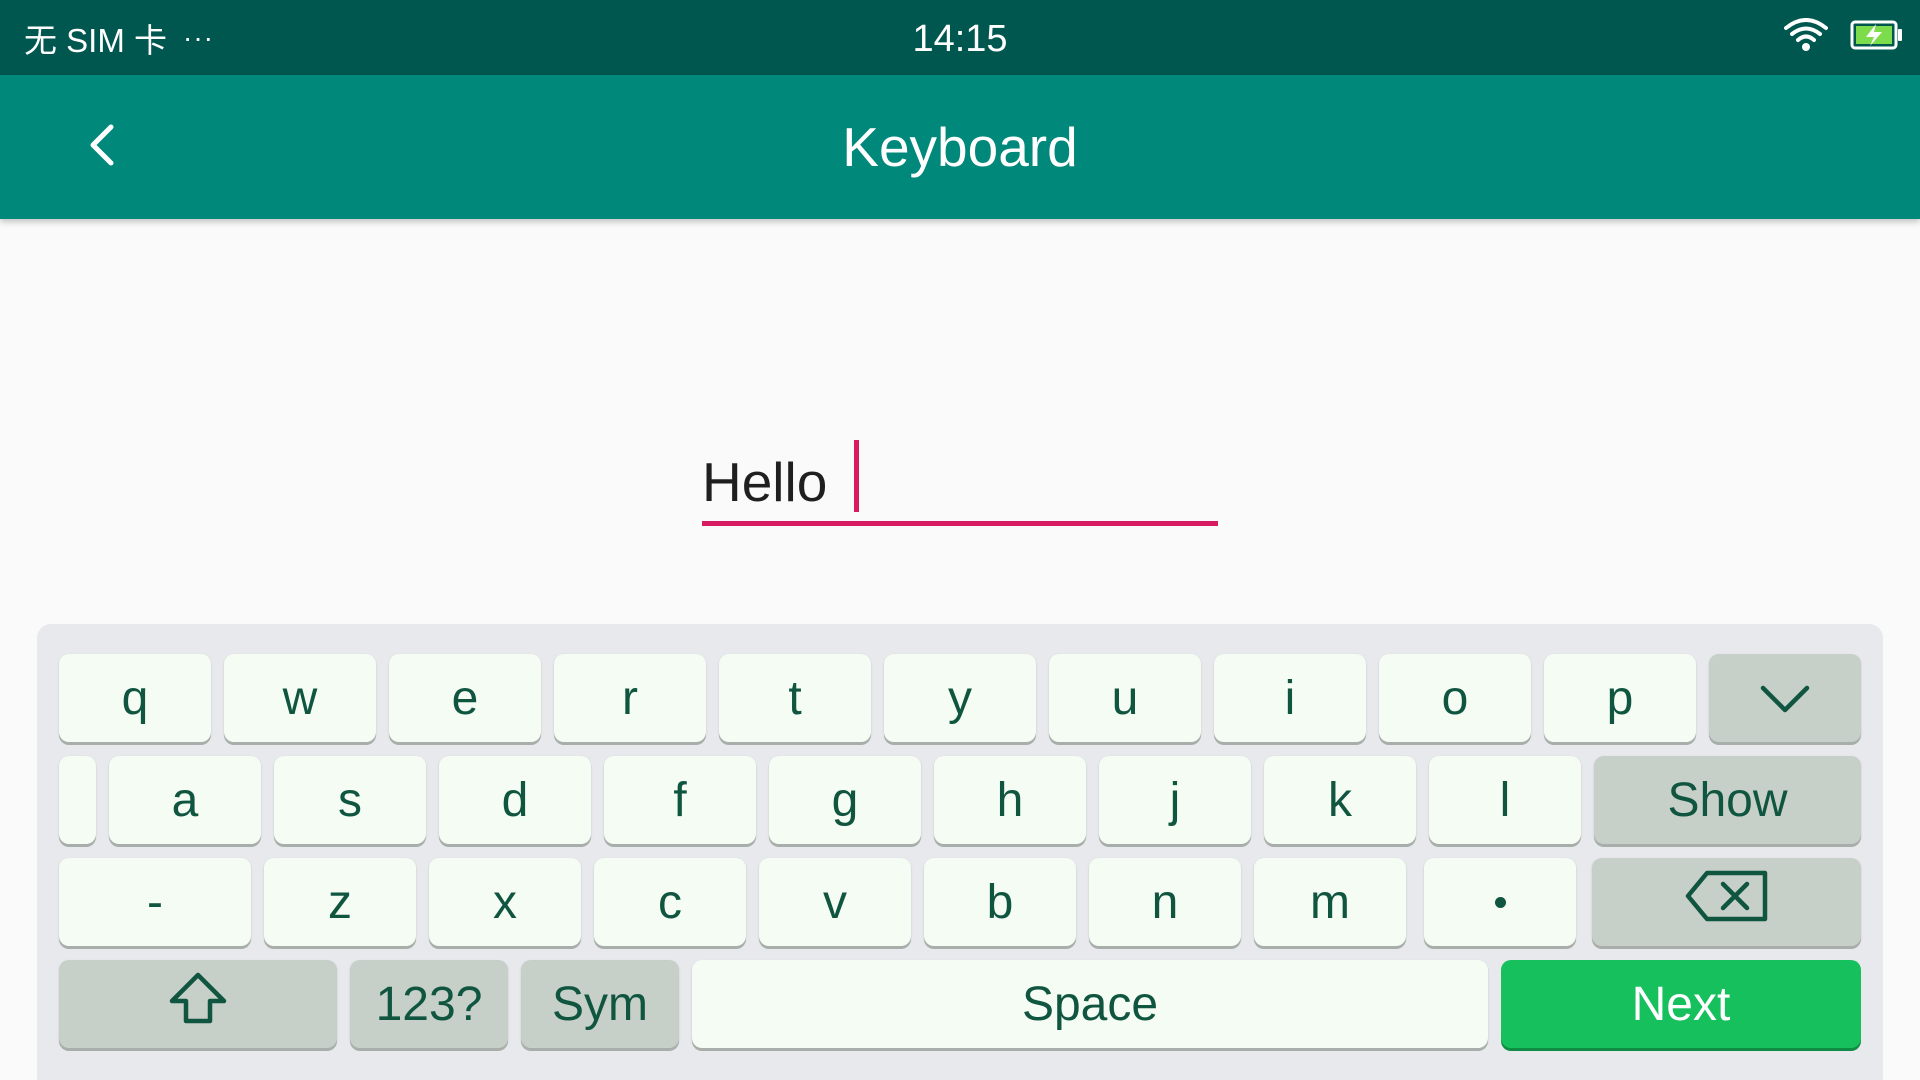  I want to click on key-s: s, so click(350, 800).